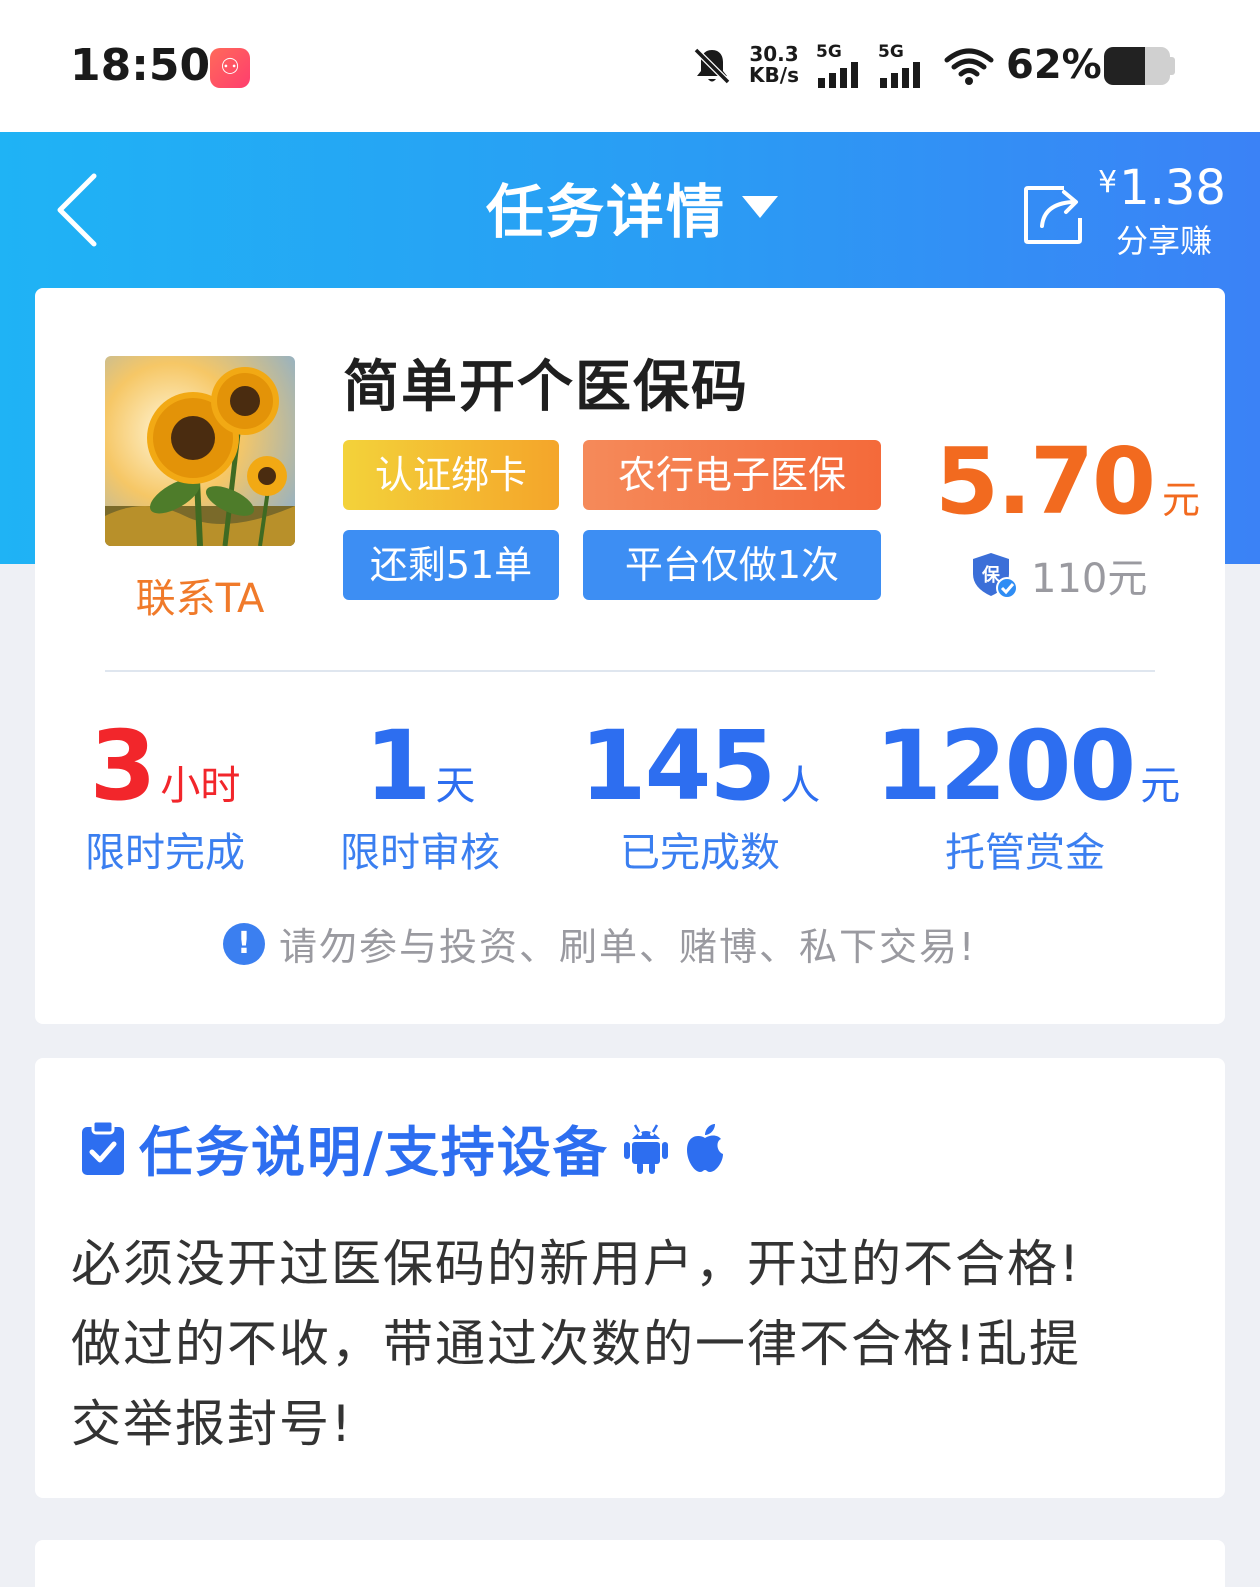  Describe the element at coordinates (732, 475) in the screenshot. I see `tag-abc-medical: 农行电子医保` at that location.